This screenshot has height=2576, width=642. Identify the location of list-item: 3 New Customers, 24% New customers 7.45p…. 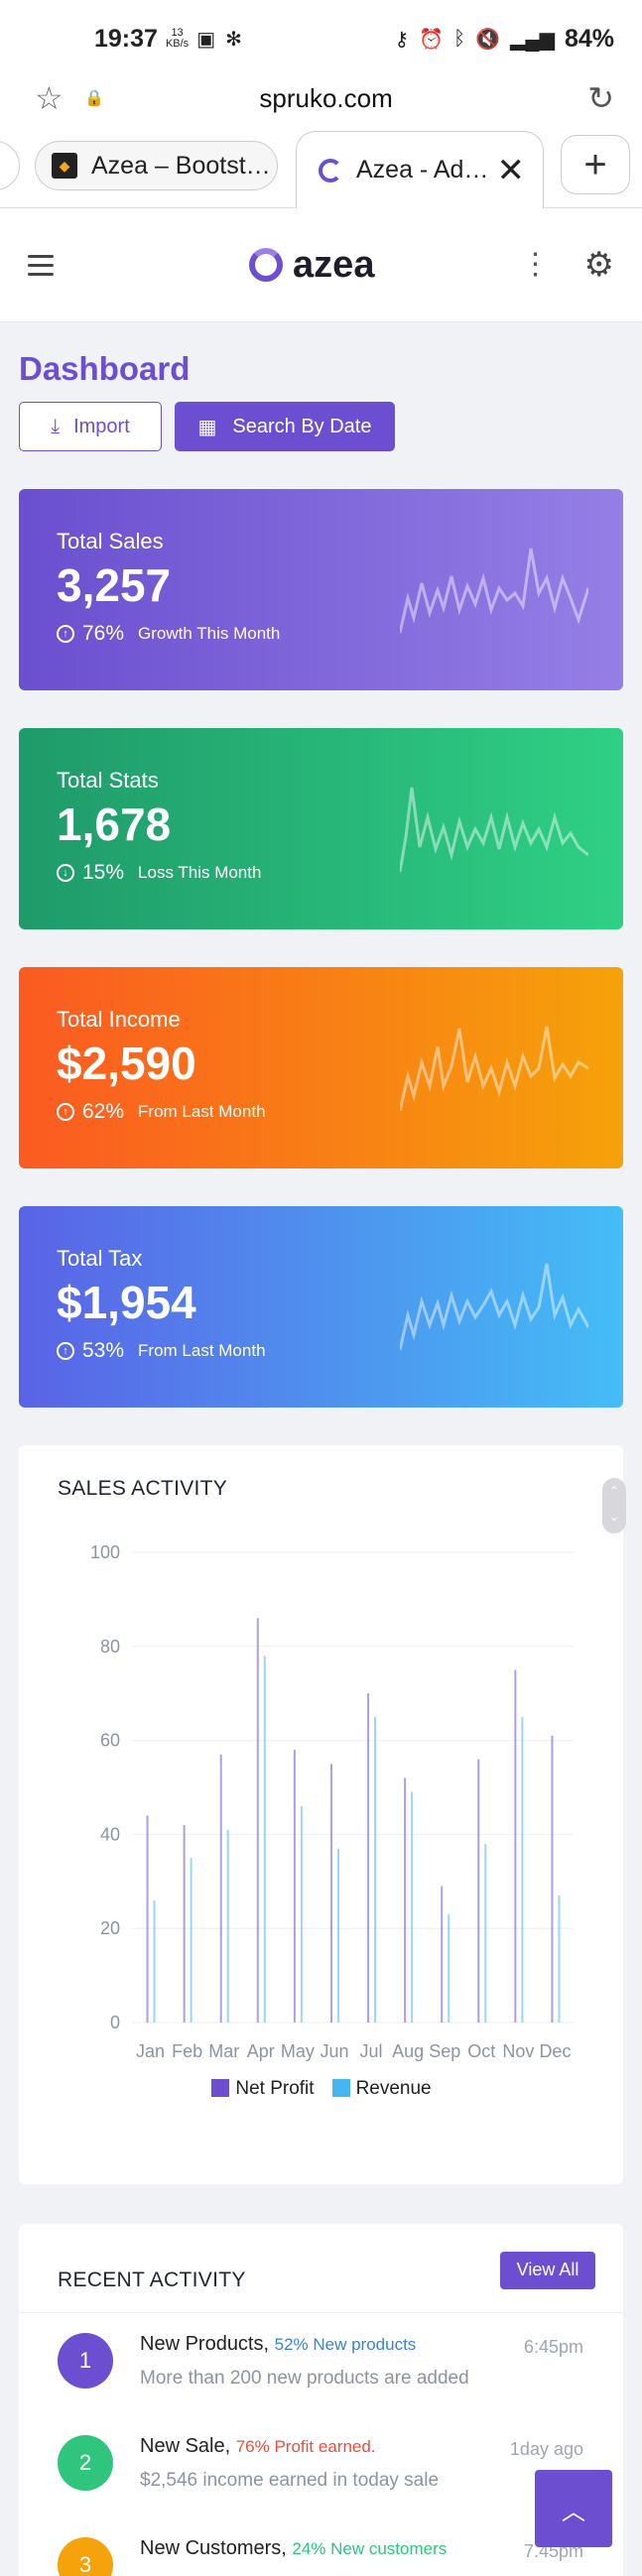
(321, 2546).